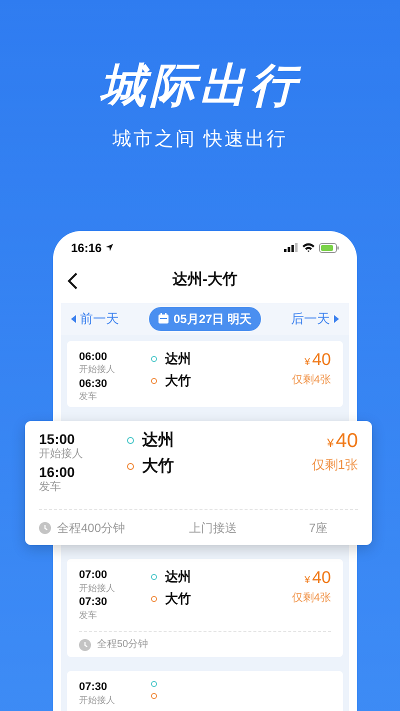 The height and width of the screenshot is (711, 400). What do you see at coordinates (308, 247) in the screenshot?
I see `wifi-icon` at bounding box center [308, 247].